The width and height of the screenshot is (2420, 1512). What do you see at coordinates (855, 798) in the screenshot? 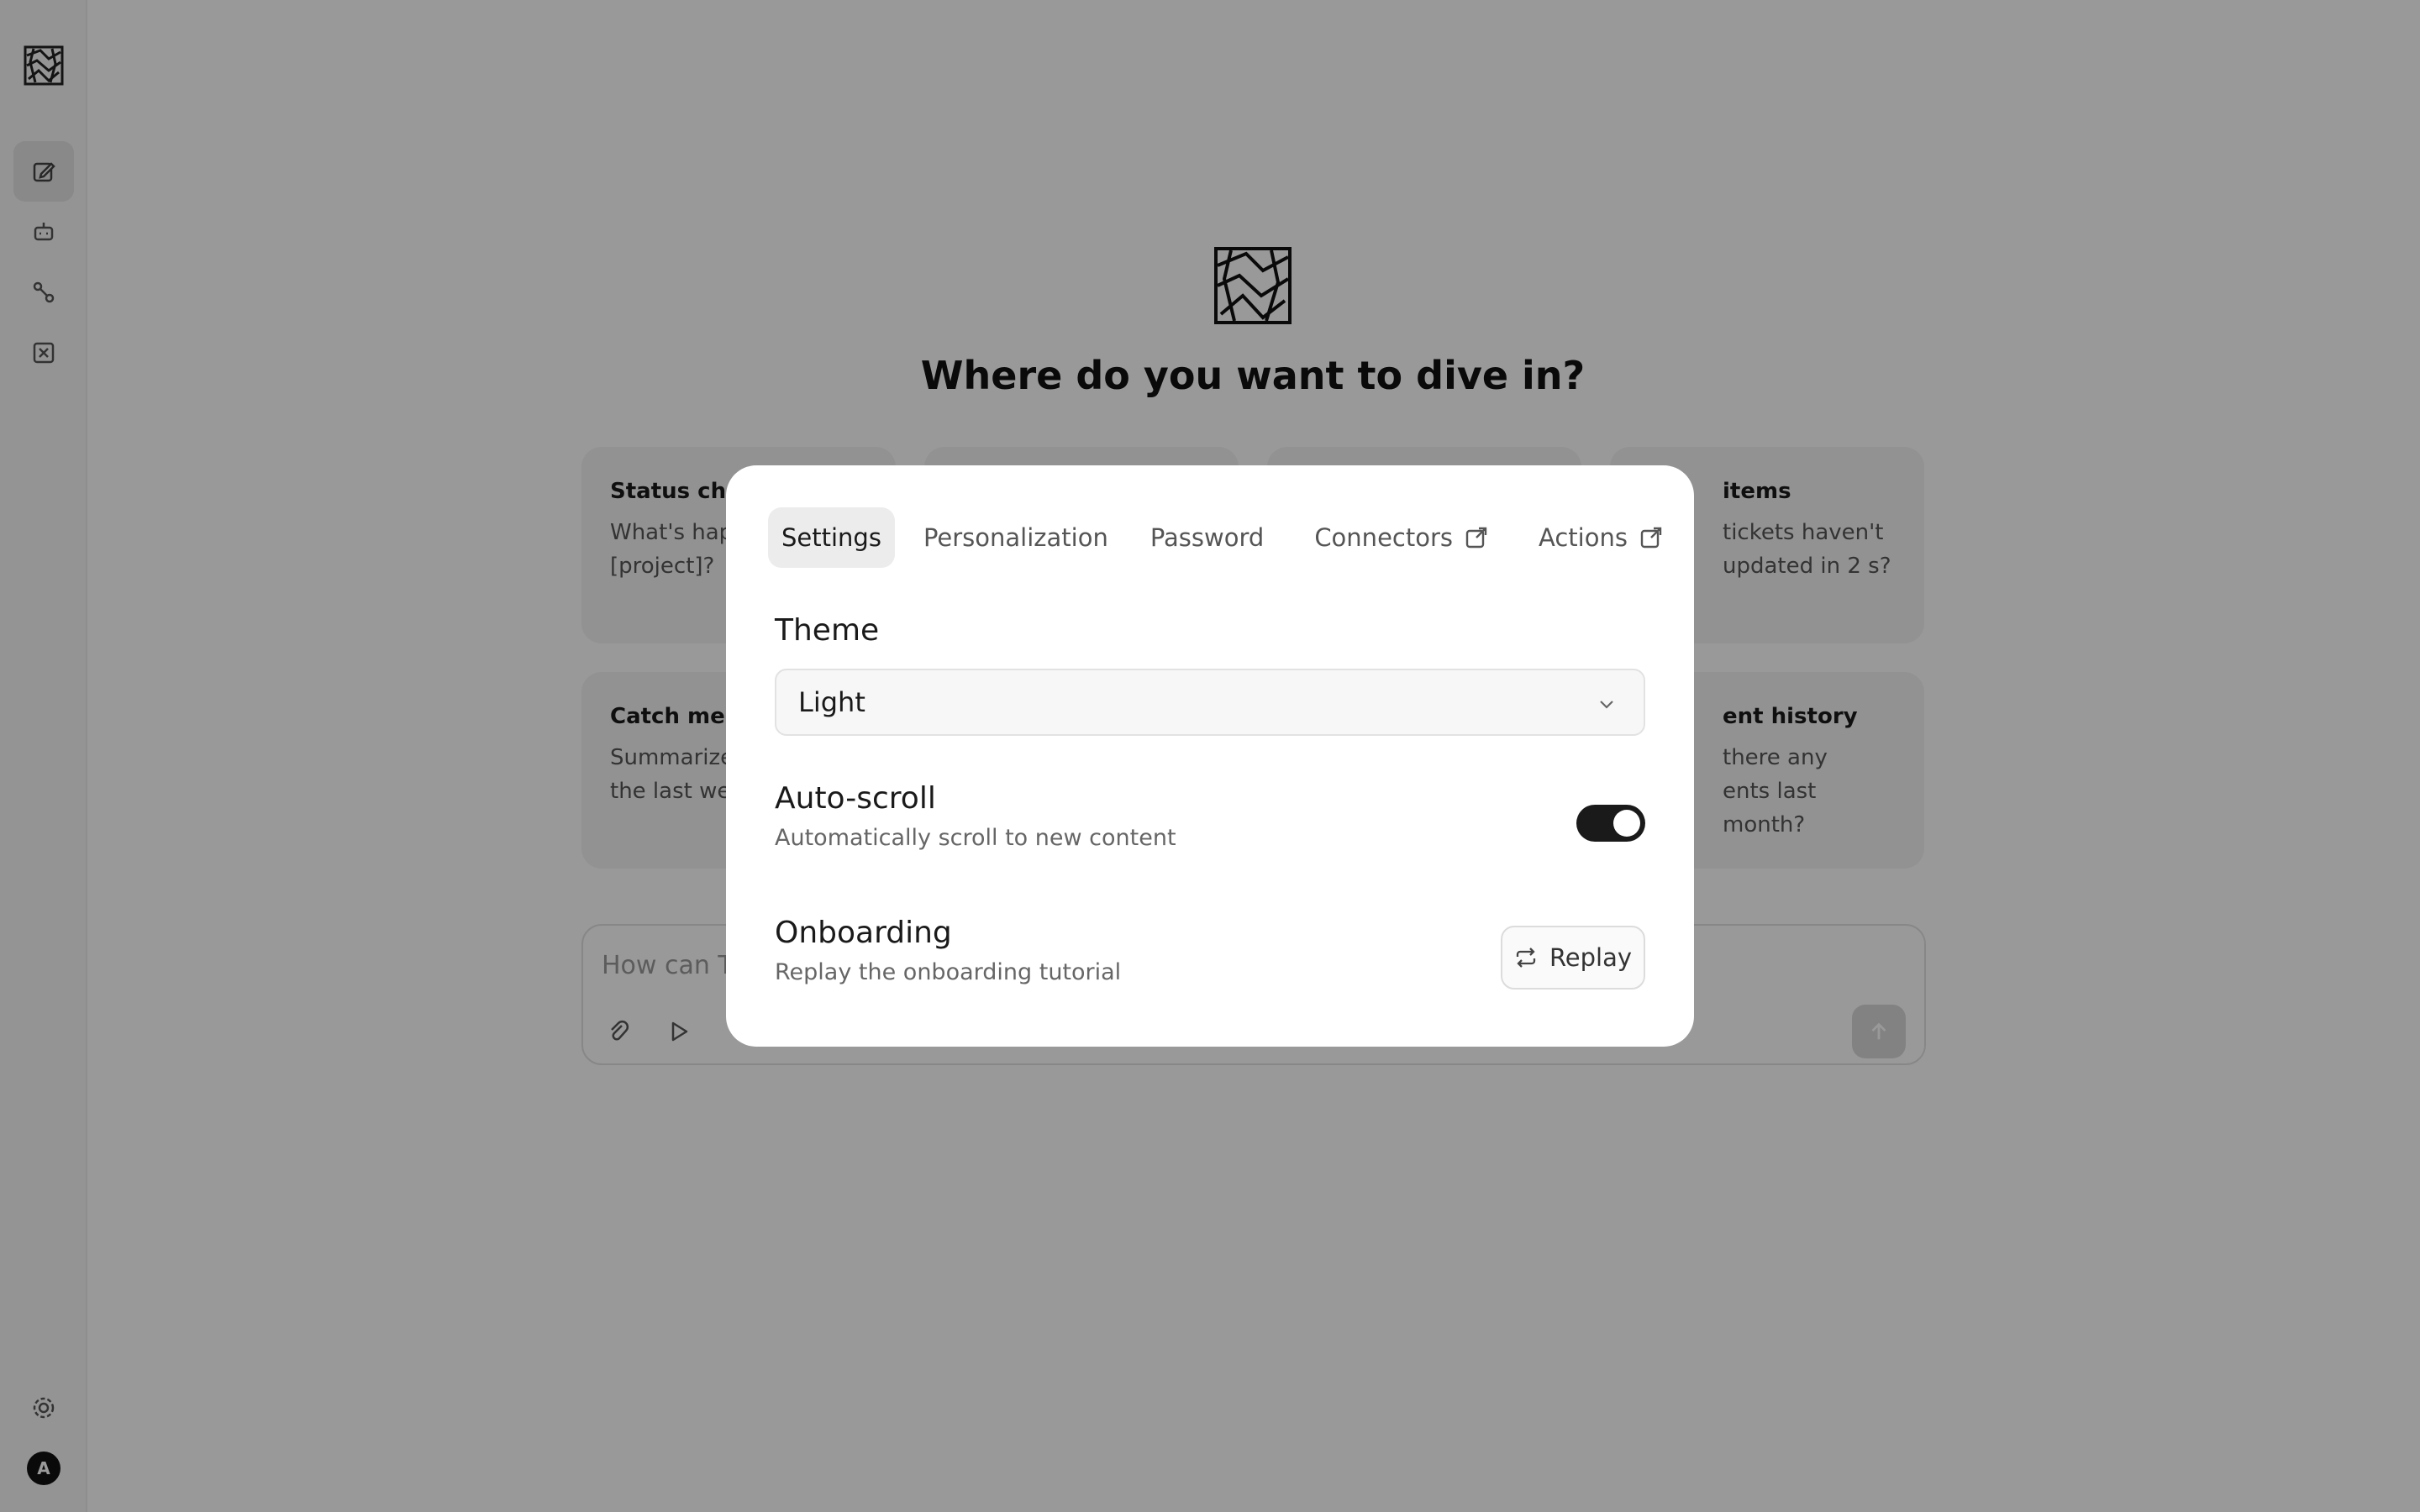
I see `autoscroll-label: Auto-scroll` at bounding box center [855, 798].